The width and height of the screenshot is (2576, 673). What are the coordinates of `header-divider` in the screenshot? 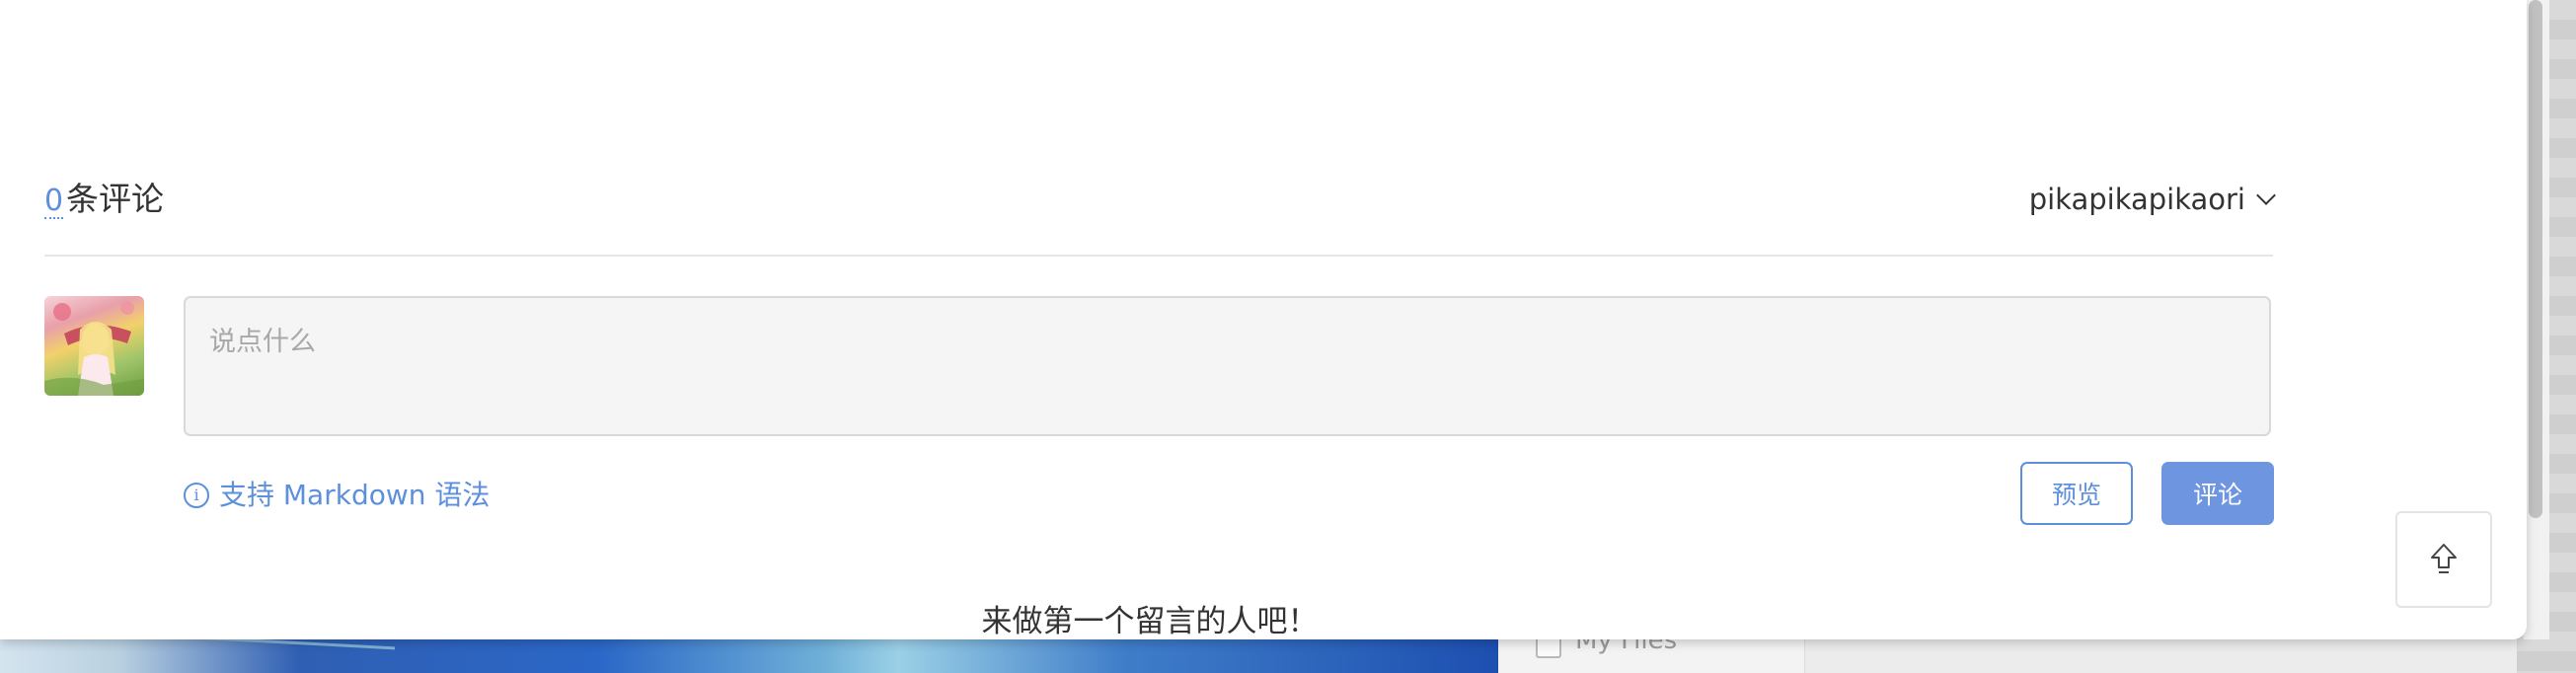 It's located at (1158, 256).